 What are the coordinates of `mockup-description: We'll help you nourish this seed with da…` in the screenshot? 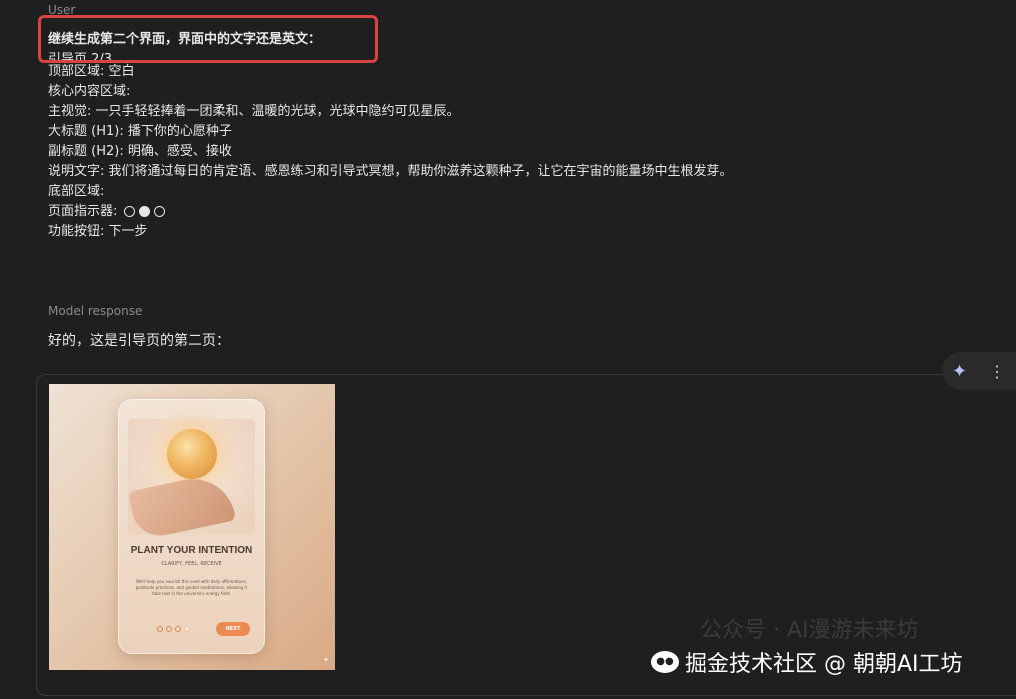 It's located at (191, 587).